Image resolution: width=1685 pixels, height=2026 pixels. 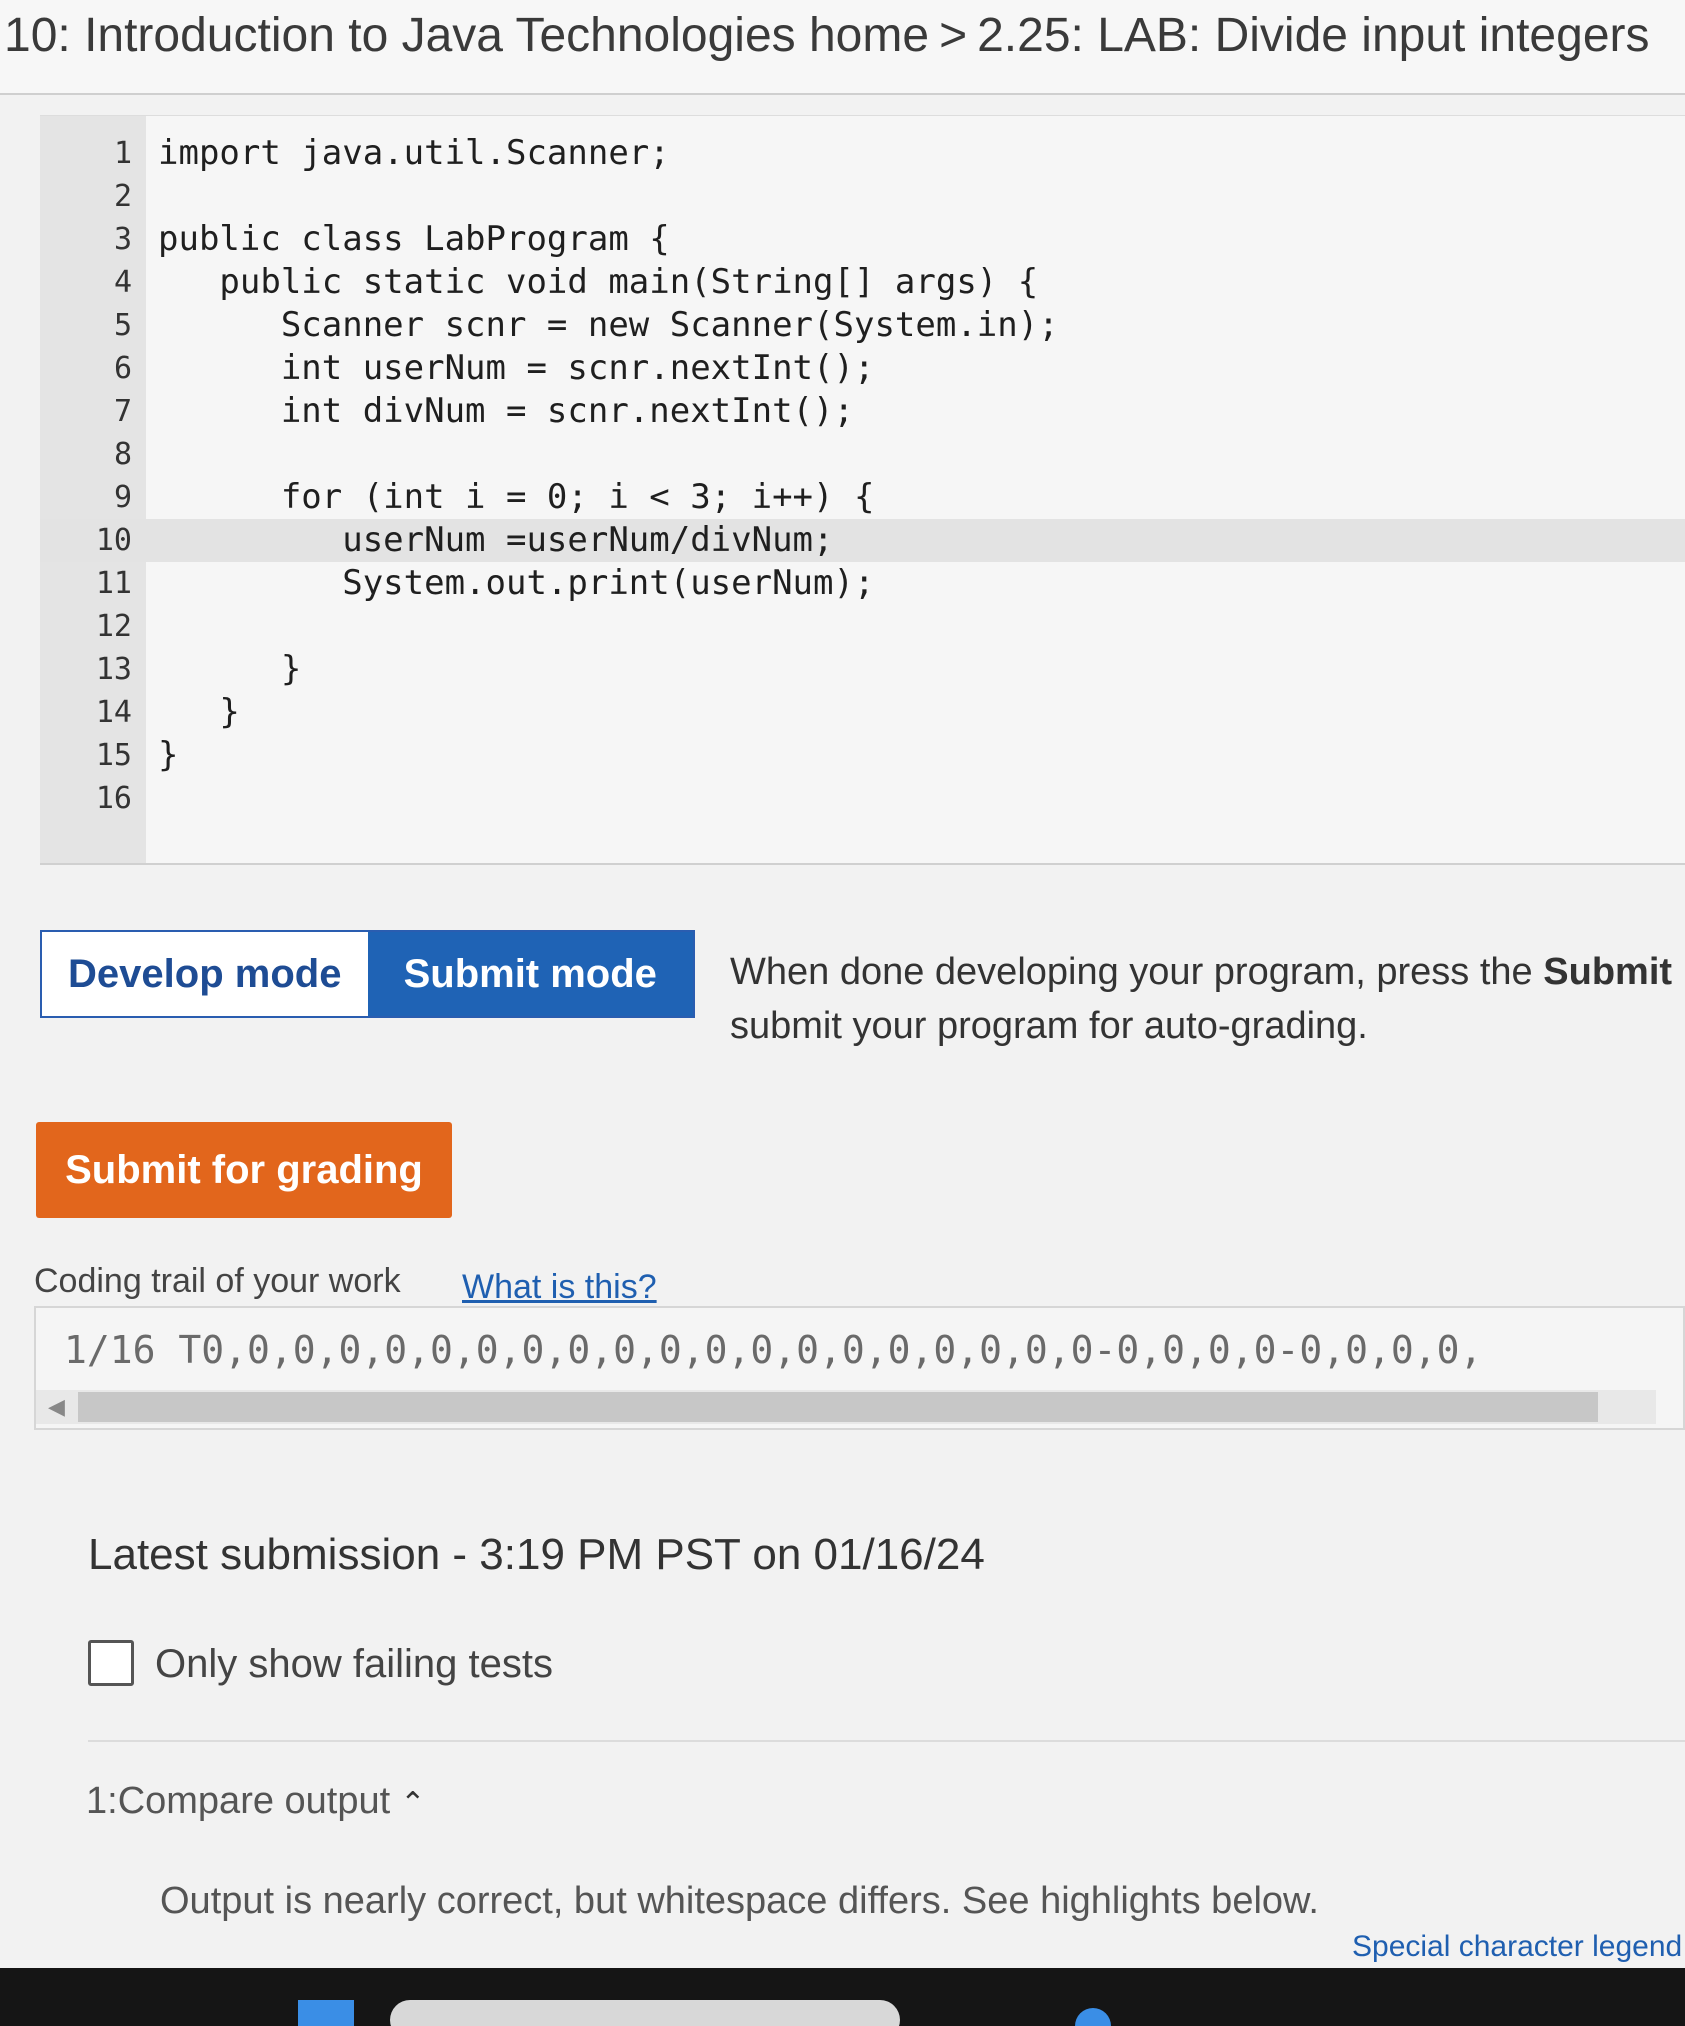 What do you see at coordinates (113, 626) in the screenshot?
I see `line-number: 12` at bounding box center [113, 626].